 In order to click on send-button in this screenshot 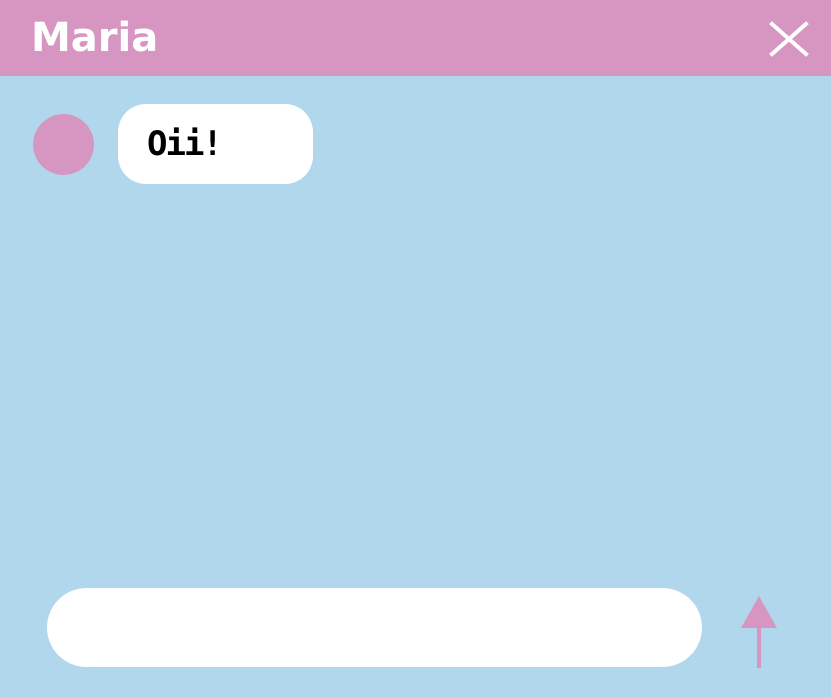, I will do `click(759, 632)`.